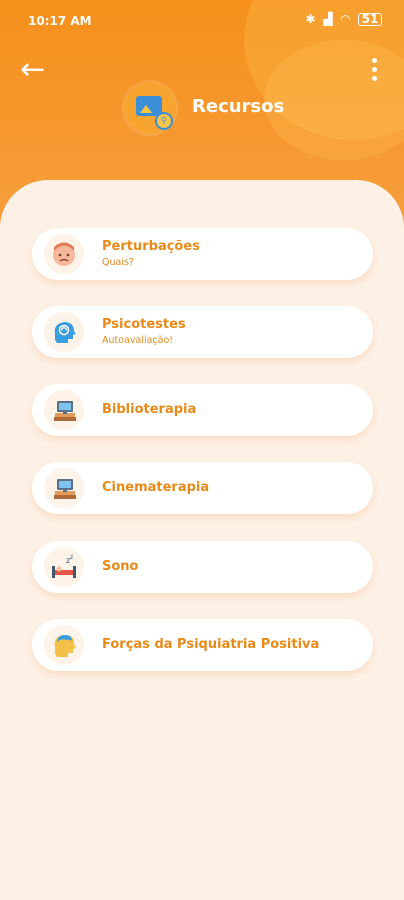 Image resolution: width=404 pixels, height=900 pixels. What do you see at coordinates (64, 488) in the screenshot?
I see `movie-books-icon` at bounding box center [64, 488].